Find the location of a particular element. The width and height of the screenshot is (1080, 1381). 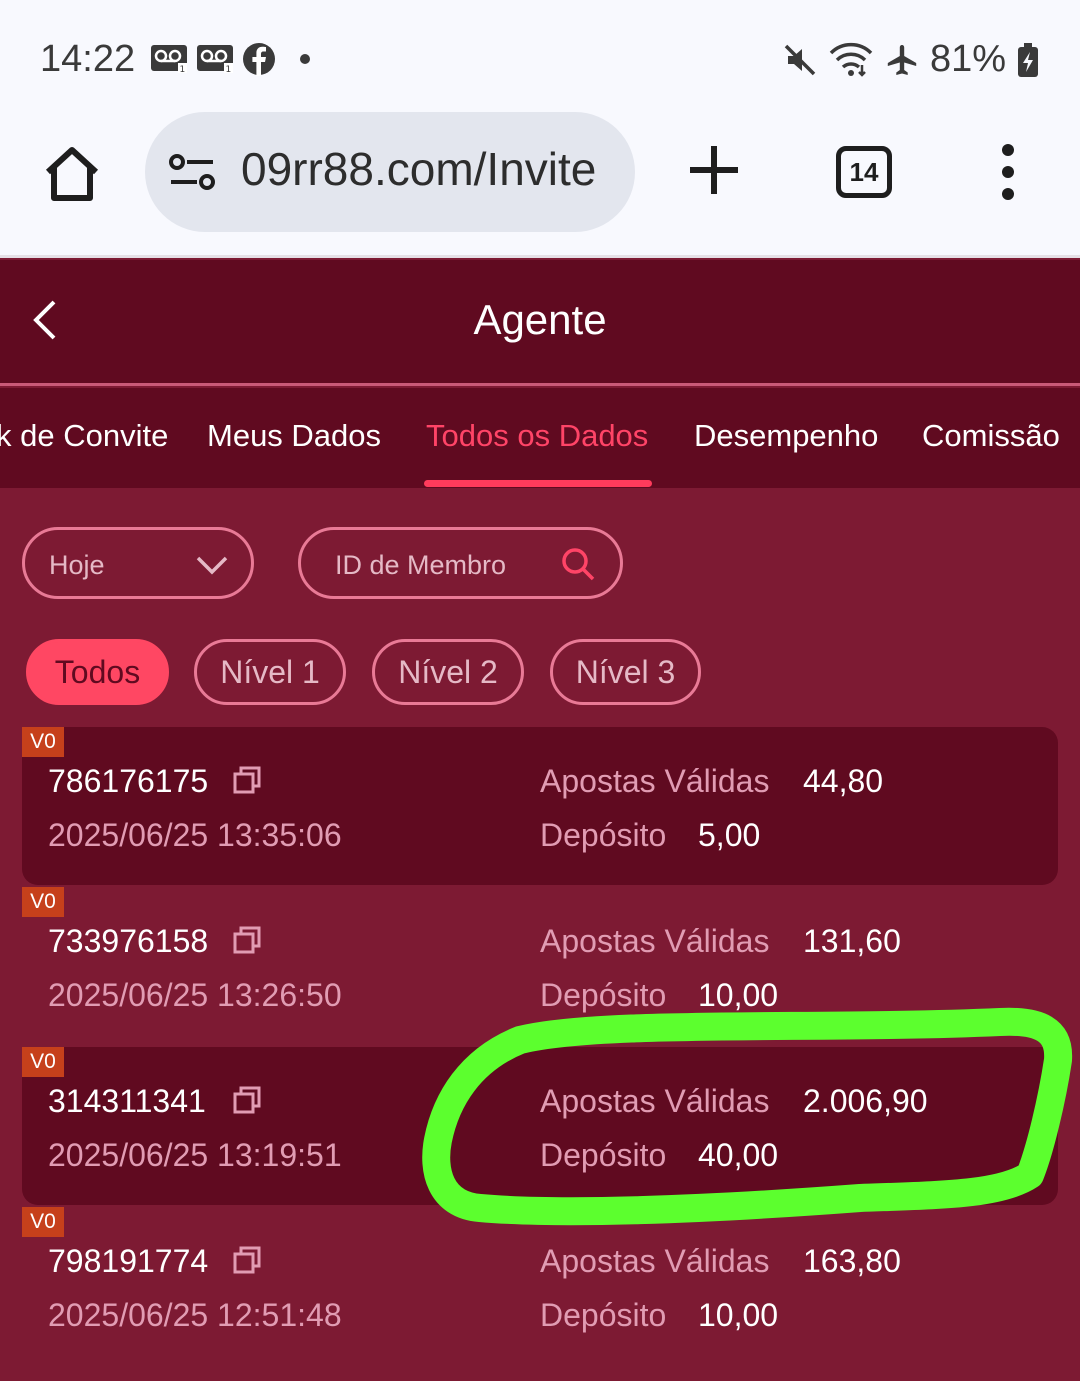

record-datetime: 2025/06/25 13:35:06 is located at coordinates (195, 835).